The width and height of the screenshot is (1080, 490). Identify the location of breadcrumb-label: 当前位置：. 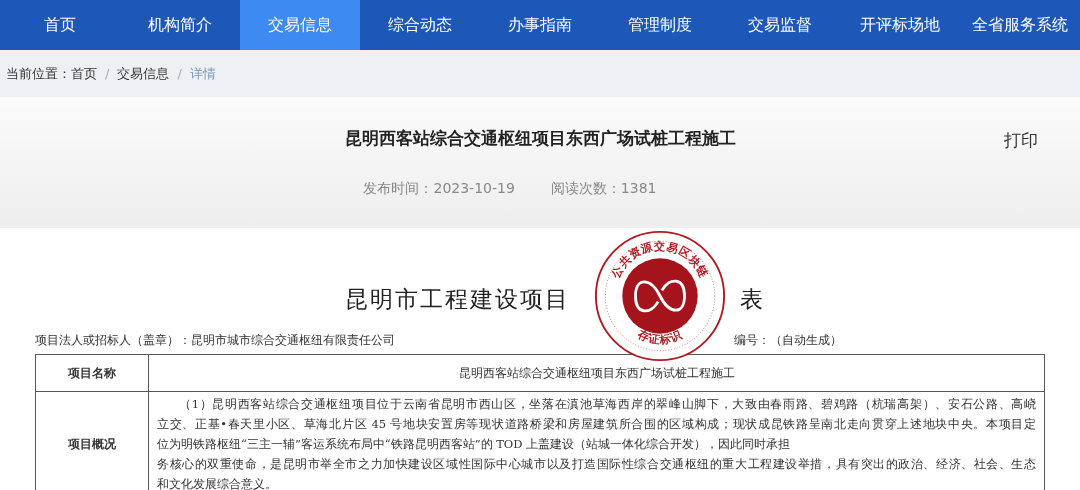
(38, 73).